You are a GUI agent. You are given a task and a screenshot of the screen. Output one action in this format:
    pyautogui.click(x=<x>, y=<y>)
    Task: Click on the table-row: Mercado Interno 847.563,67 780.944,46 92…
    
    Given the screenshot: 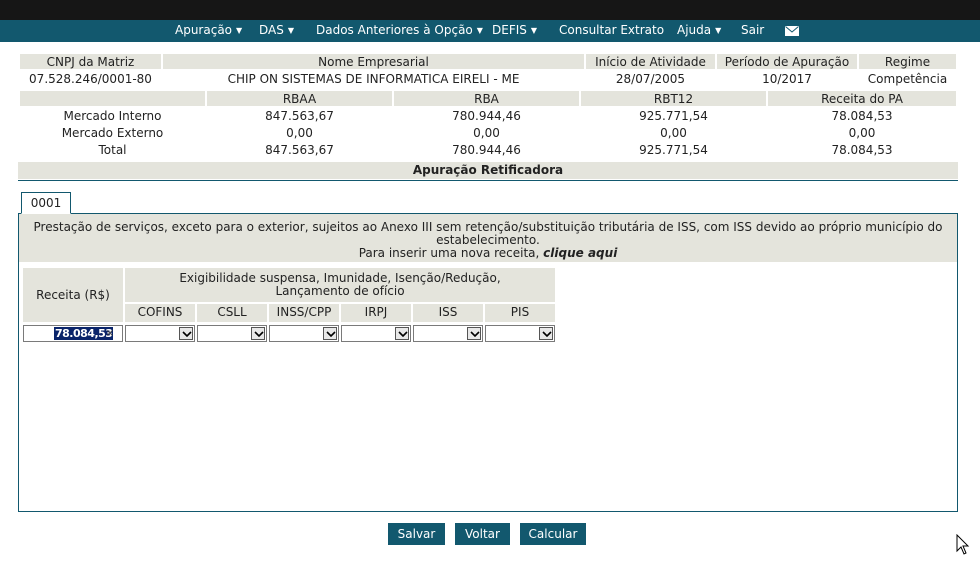 What is the action you would take?
    pyautogui.click(x=488, y=115)
    